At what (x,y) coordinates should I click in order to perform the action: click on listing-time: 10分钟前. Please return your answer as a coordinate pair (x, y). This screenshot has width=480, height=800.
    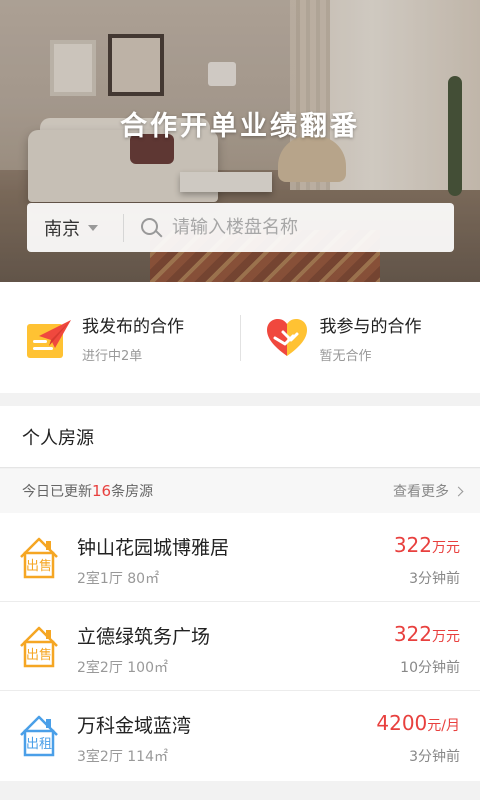
    Looking at the image, I should click on (430, 668).